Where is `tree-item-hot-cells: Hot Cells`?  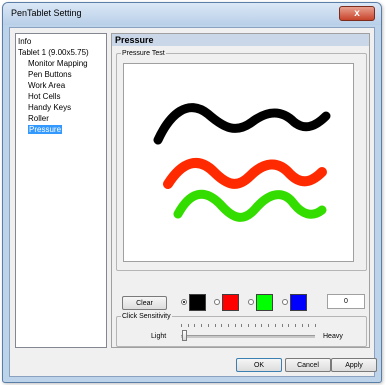
tree-item-hot-cells: Hot Cells is located at coordinates (62, 96).